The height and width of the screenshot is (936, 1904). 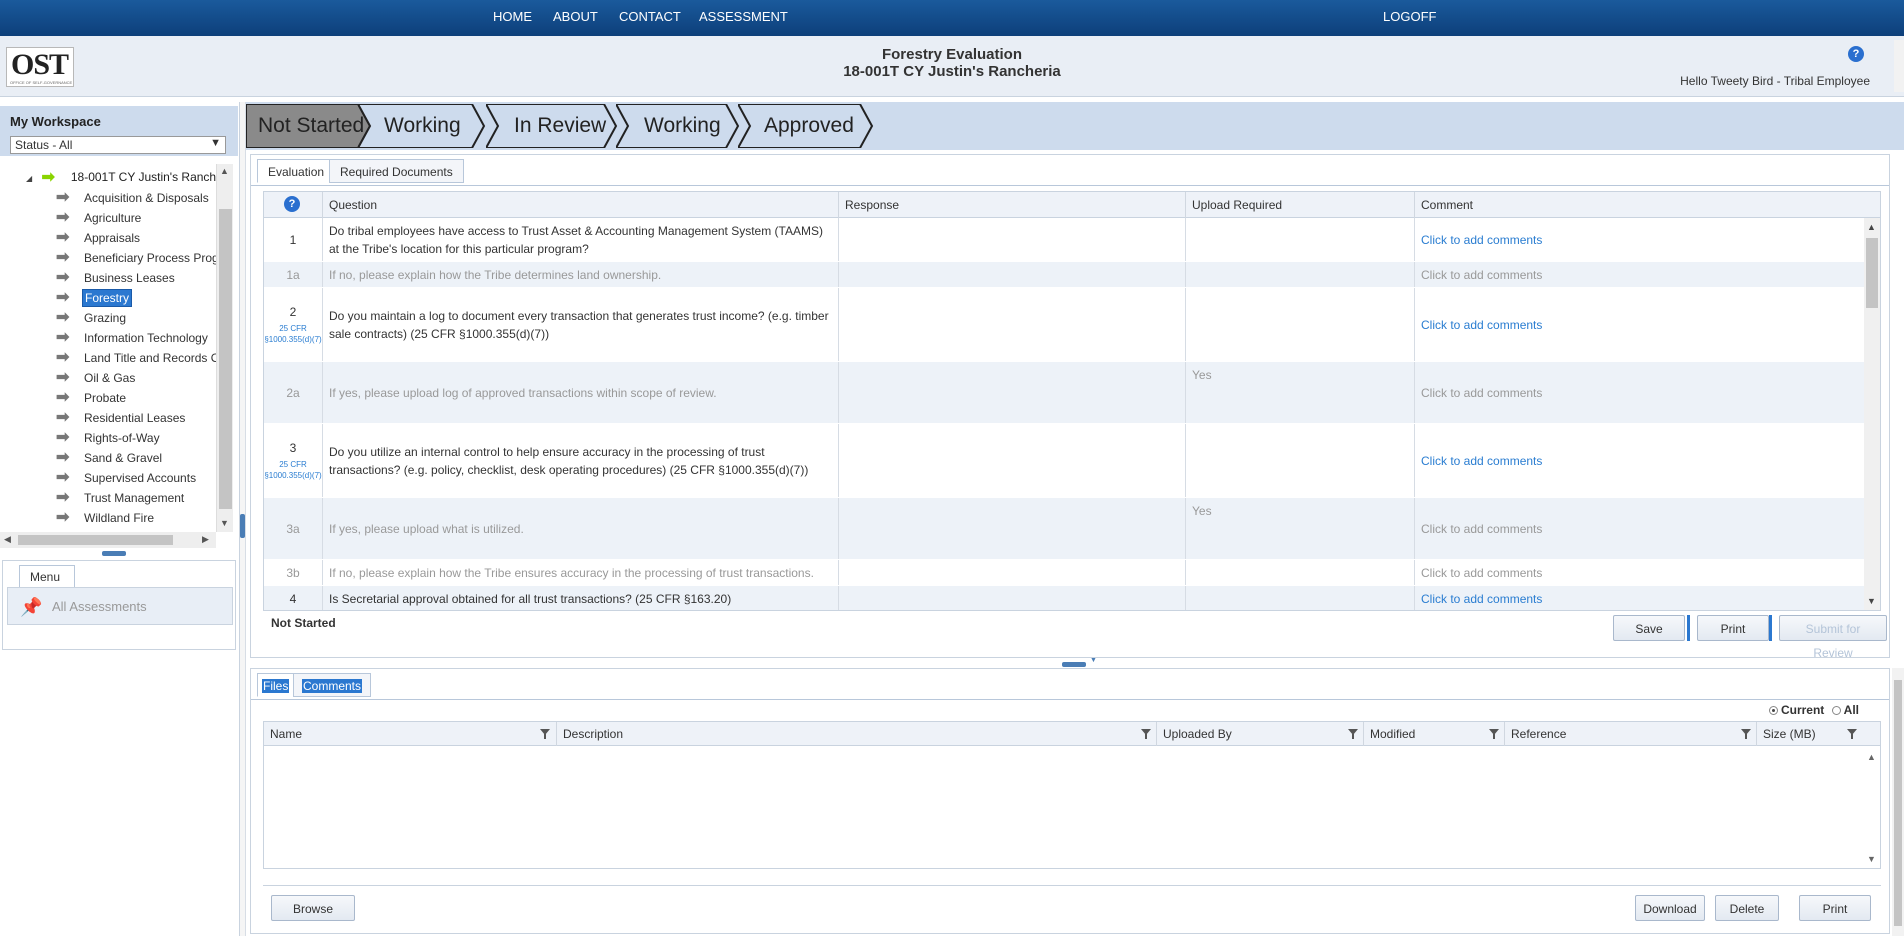 What do you see at coordinates (121, 498) in the screenshot?
I see `tree-item: ➡ Trust Management` at bounding box center [121, 498].